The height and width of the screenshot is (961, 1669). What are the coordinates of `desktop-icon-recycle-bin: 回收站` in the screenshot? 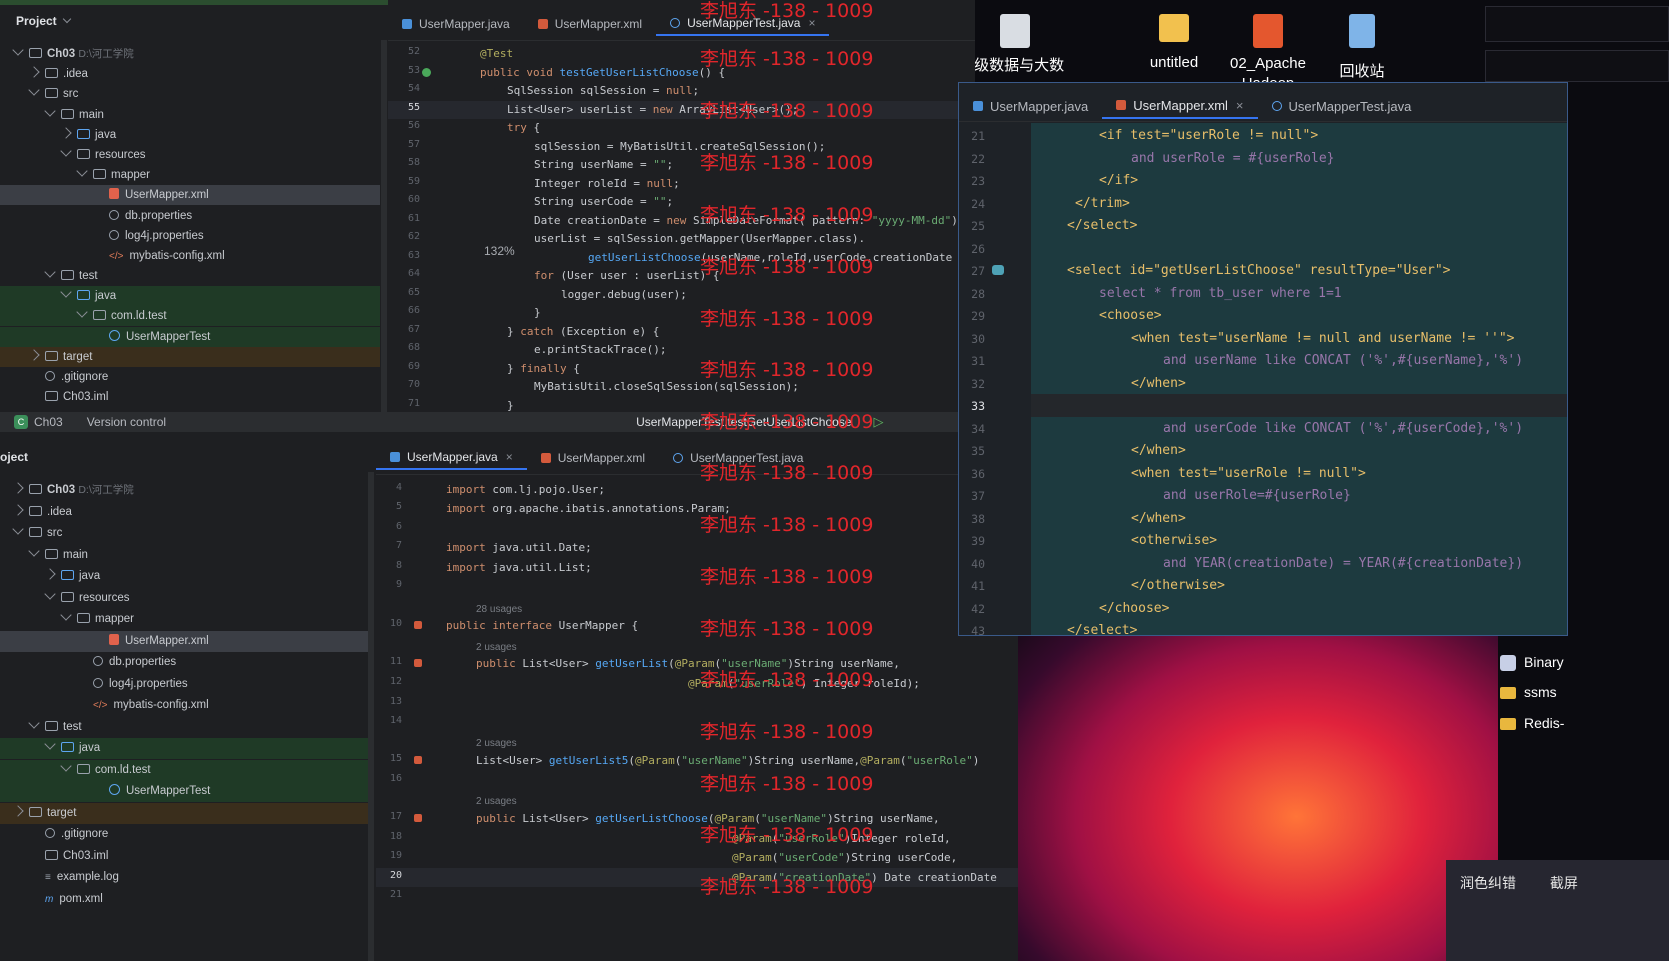 It's located at (1362, 47).